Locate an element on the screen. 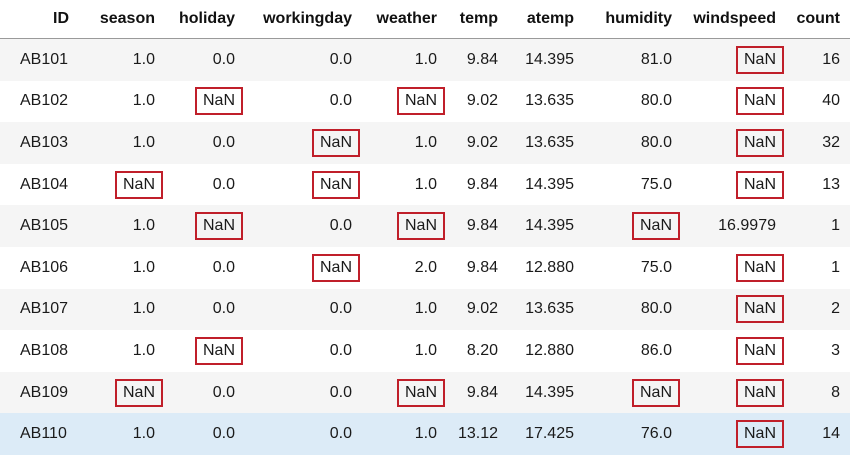 This screenshot has height=461, width=850. cell-id: AB103 is located at coordinates (41, 143).